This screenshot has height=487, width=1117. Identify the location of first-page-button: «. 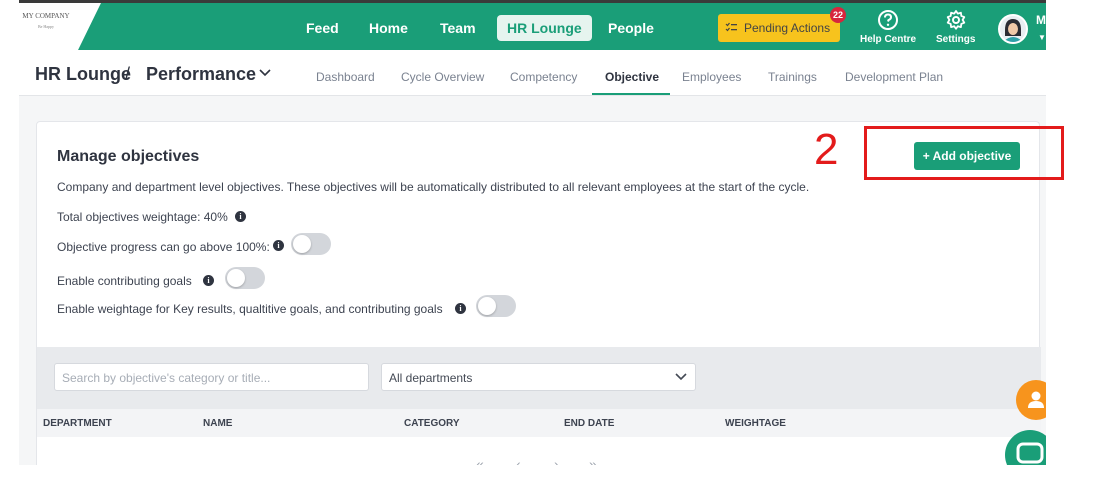
(480, 460).